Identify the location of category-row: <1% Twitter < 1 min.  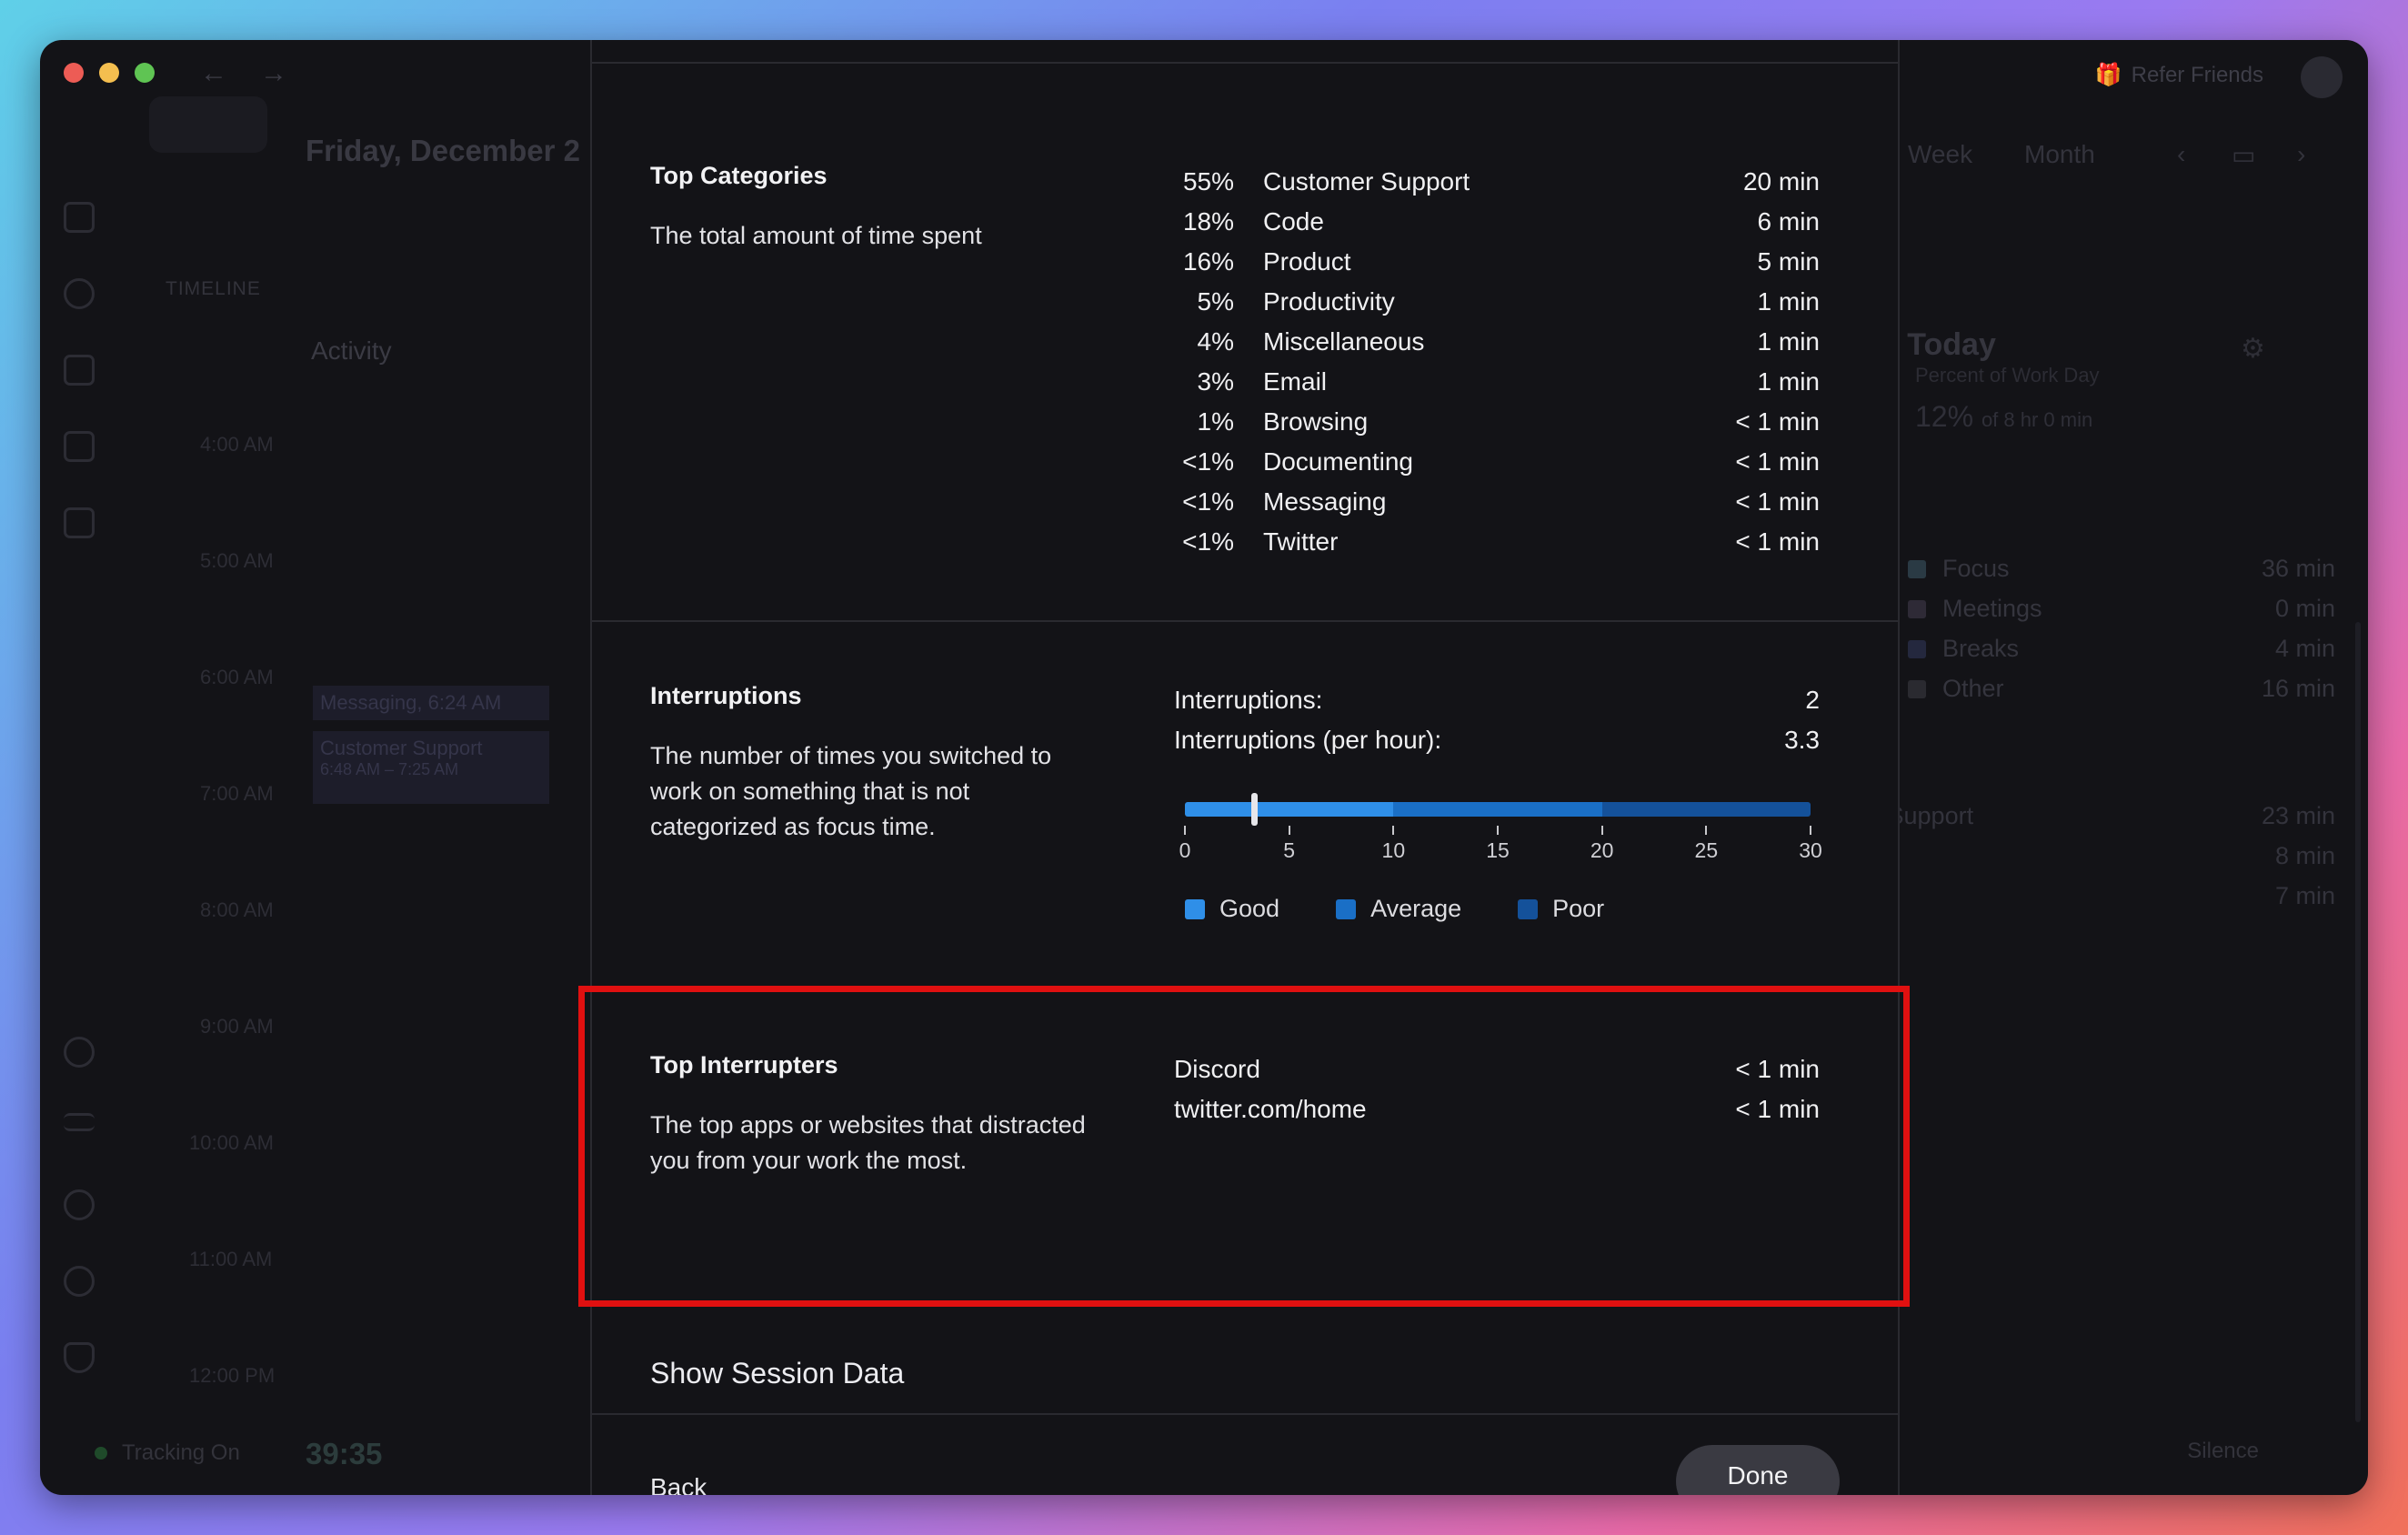
(1501, 541).